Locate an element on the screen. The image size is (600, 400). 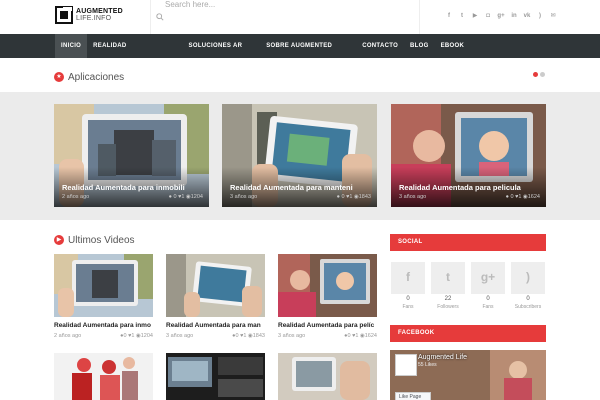
video-date: 3 años ago is located at coordinates (180, 336).